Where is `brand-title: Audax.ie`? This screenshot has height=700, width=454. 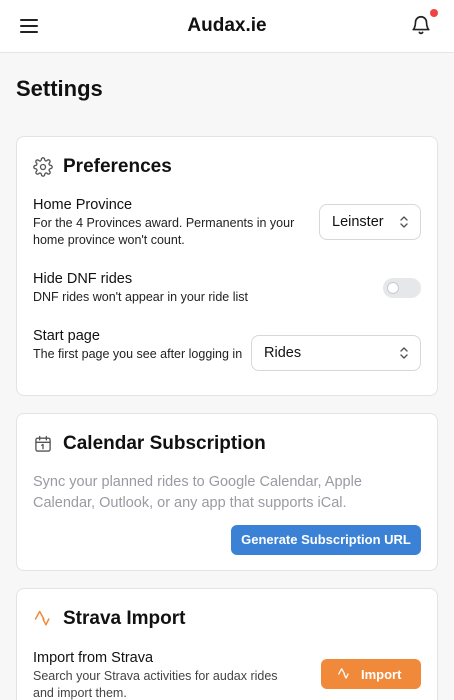 brand-title: Audax.ie is located at coordinates (227, 26).